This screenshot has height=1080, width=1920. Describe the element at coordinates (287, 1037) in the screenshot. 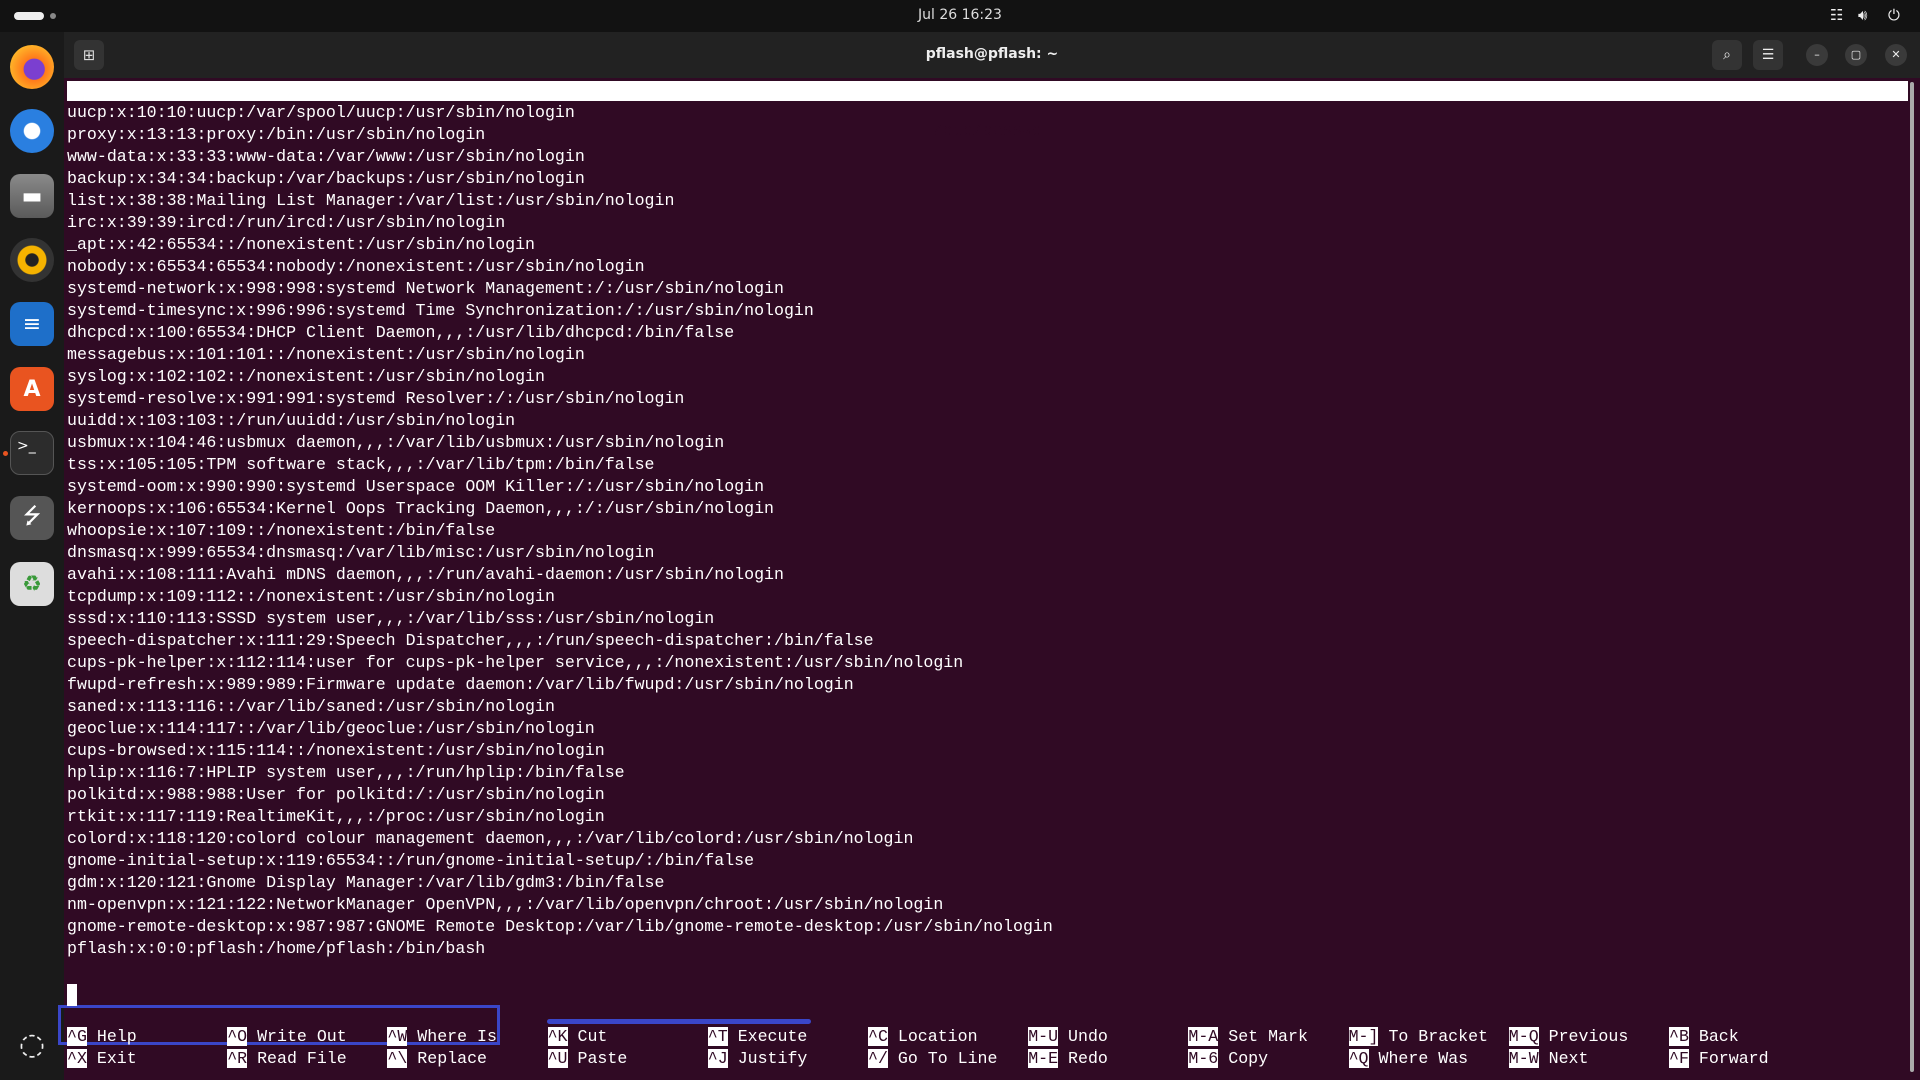

I see `shortcut-write-out: ^O Write Out` at that location.